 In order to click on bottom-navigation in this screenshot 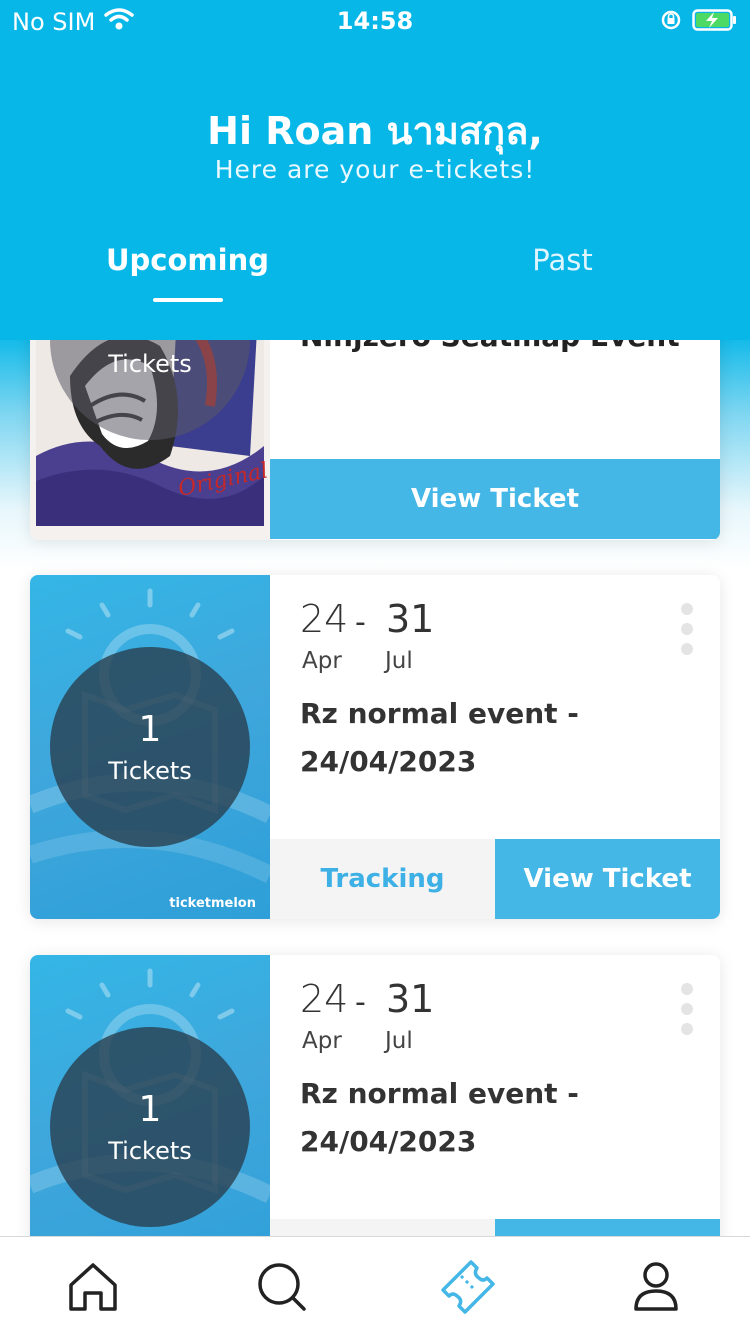, I will do `click(375, 1285)`.